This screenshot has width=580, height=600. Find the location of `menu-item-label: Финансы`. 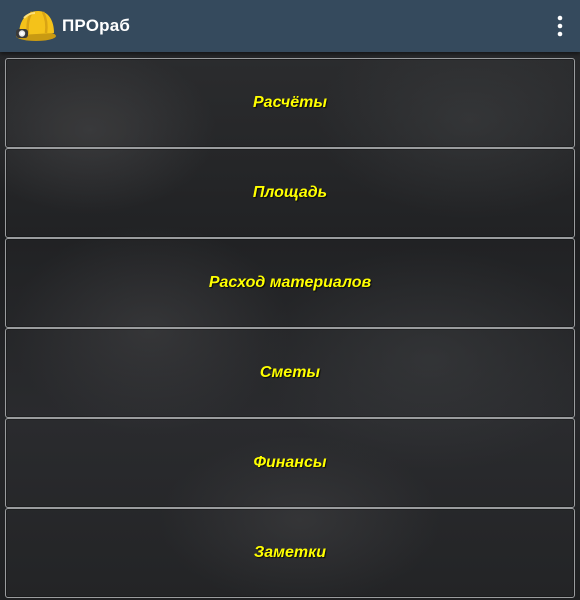

menu-item-label: Финансы is located at coordinates (290, 462).